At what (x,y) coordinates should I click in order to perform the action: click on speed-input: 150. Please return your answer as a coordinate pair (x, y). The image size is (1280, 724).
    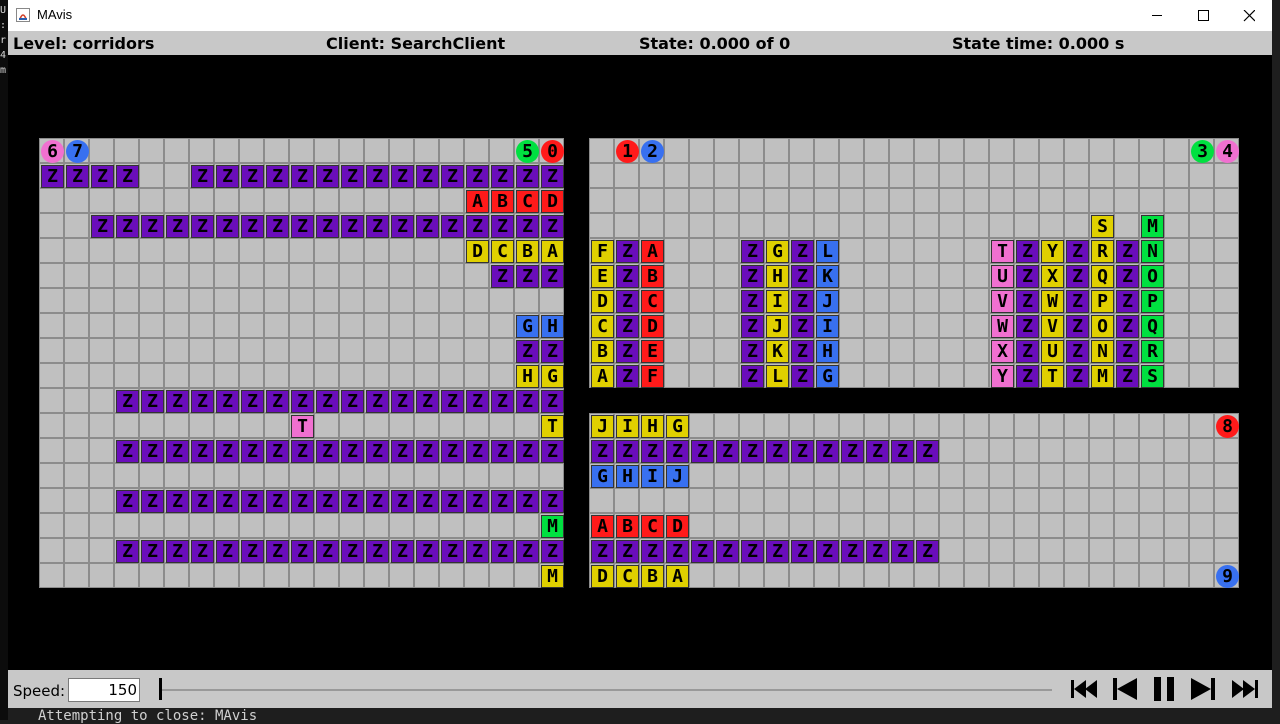
    Looking at the image, I should click on (104, 690).